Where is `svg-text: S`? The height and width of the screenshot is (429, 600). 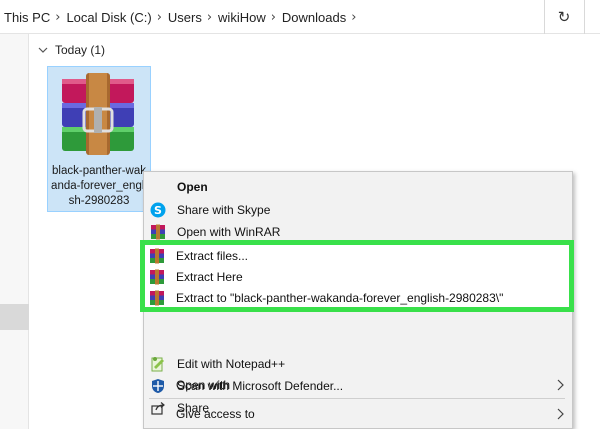 svg-text: S is located at coordinates (158, 210).